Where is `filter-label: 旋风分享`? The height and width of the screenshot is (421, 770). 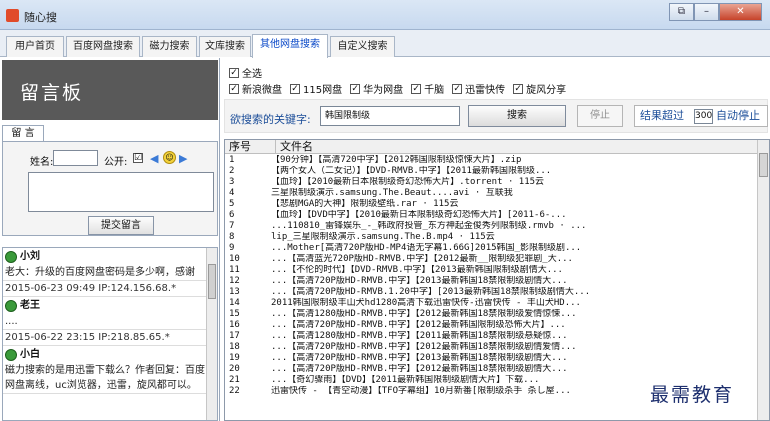 filter-label: 旋风分享 is located at coordinates (546, 90).